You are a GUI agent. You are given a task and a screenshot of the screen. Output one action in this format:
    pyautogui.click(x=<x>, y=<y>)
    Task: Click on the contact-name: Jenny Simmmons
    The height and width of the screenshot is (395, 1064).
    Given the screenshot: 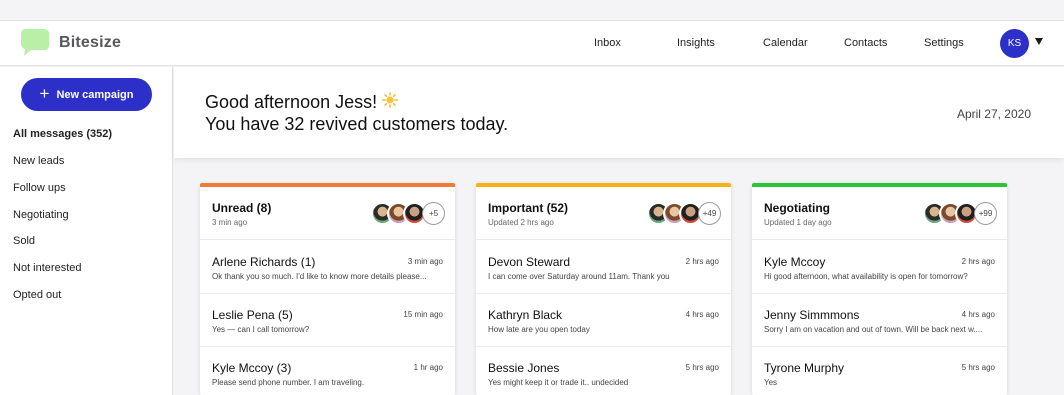 What is the action you would take?
    pyautogui.click(x=812, y=315)
    